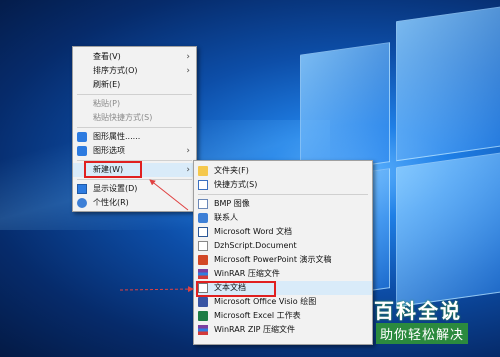 The image size is (500, 357). I want to click on arrow-to-text-document, so click(156, 289).